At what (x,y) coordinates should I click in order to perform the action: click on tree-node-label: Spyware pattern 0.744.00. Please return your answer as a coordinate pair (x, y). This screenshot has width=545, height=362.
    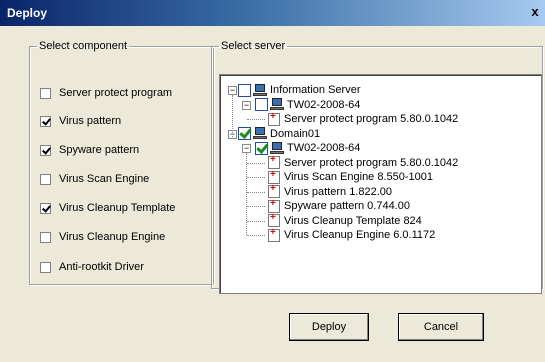
    Looking at the image, I should click on (347, 206).